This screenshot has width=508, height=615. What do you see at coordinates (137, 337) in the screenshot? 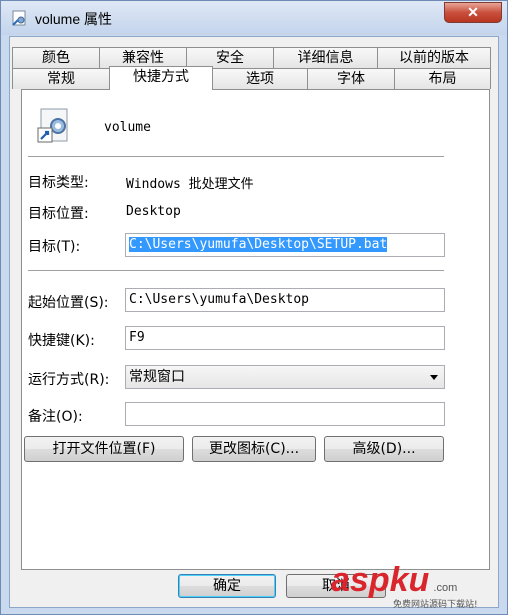
I see `hotkey-value: F9` at bounding box center [137, 337].